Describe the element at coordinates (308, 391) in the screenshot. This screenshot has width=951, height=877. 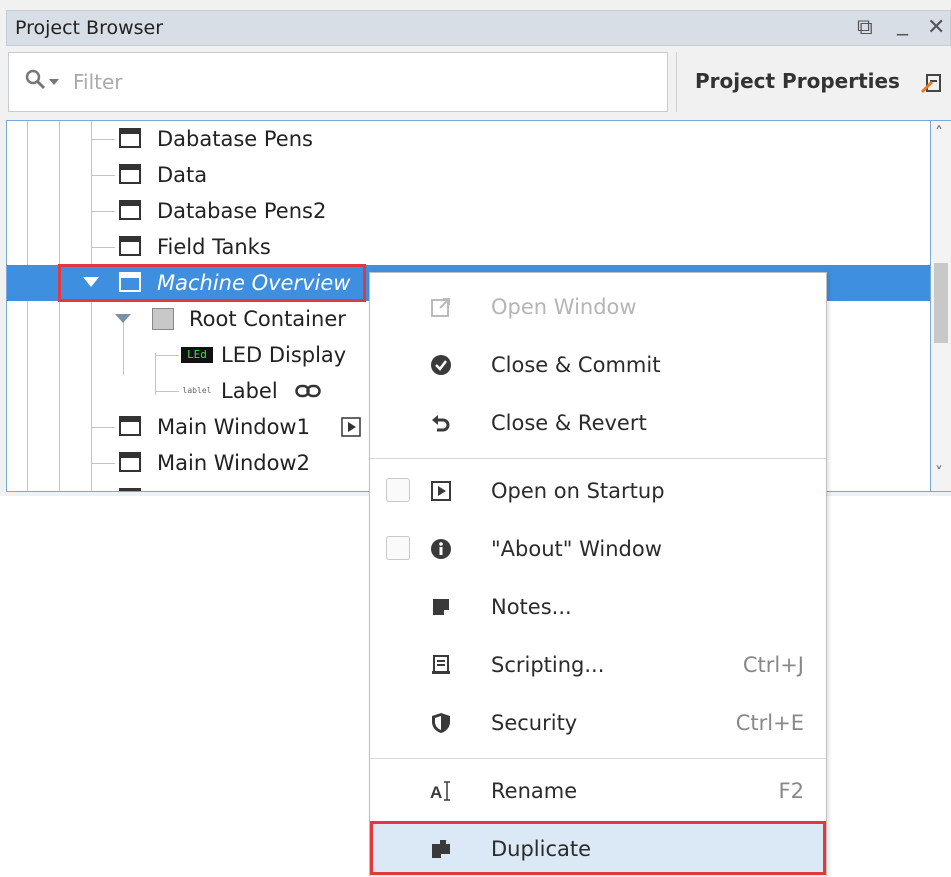
I see `link-icon` at that location.